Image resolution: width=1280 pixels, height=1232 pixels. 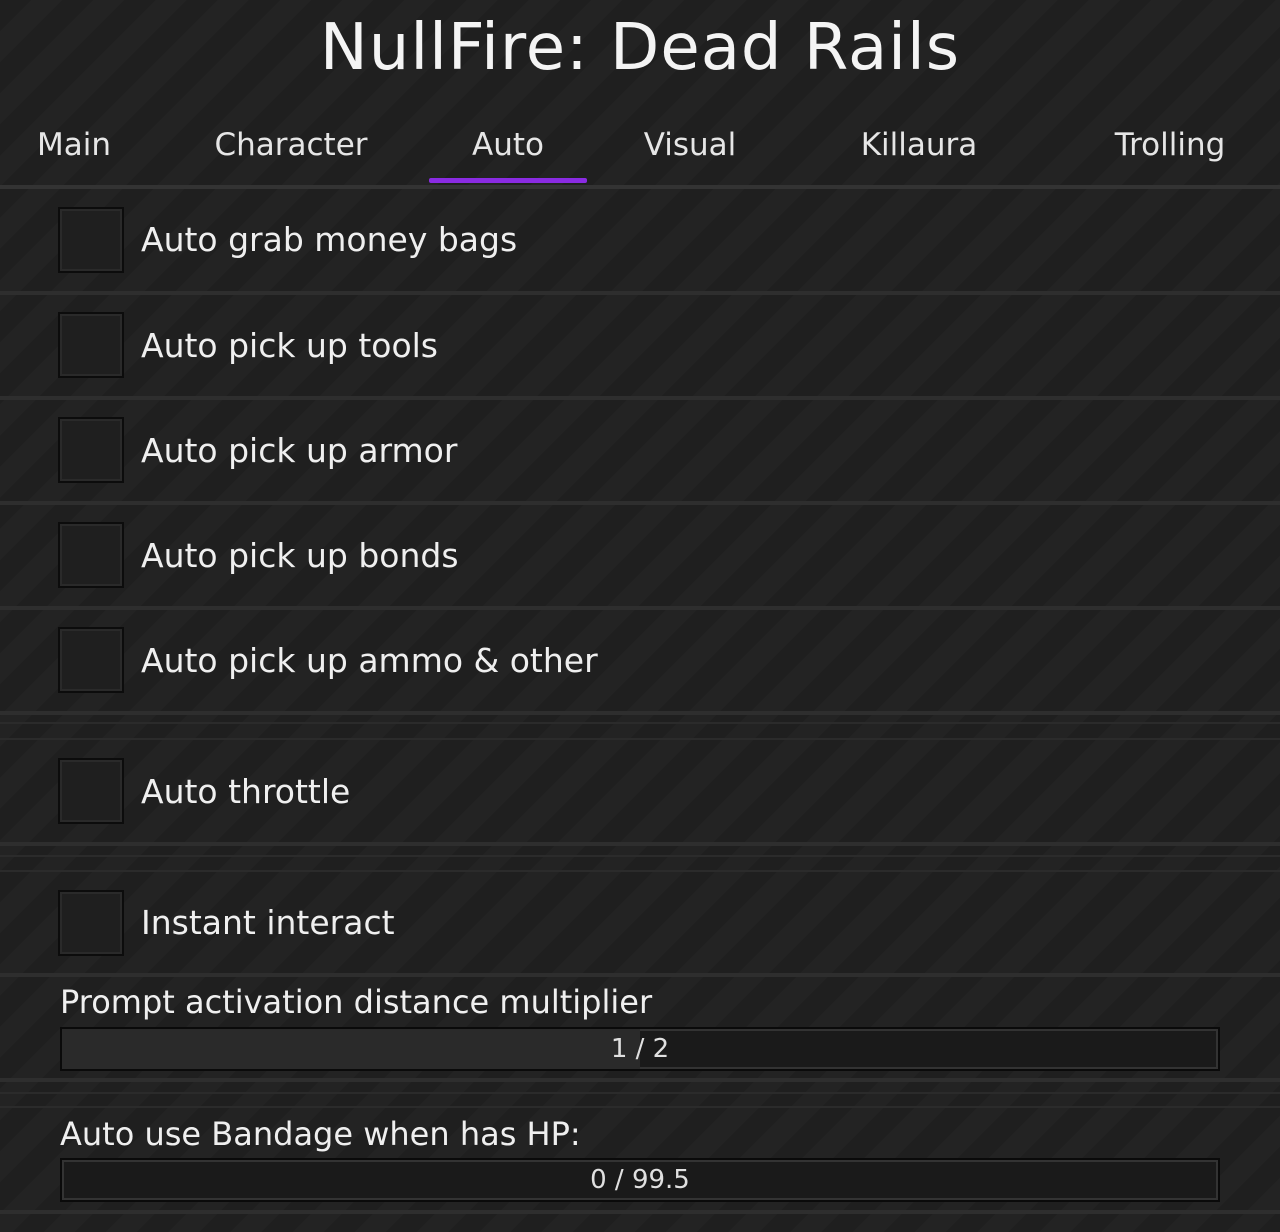 I want to click on tab-auto: Auto, so click(x=508, y=146).